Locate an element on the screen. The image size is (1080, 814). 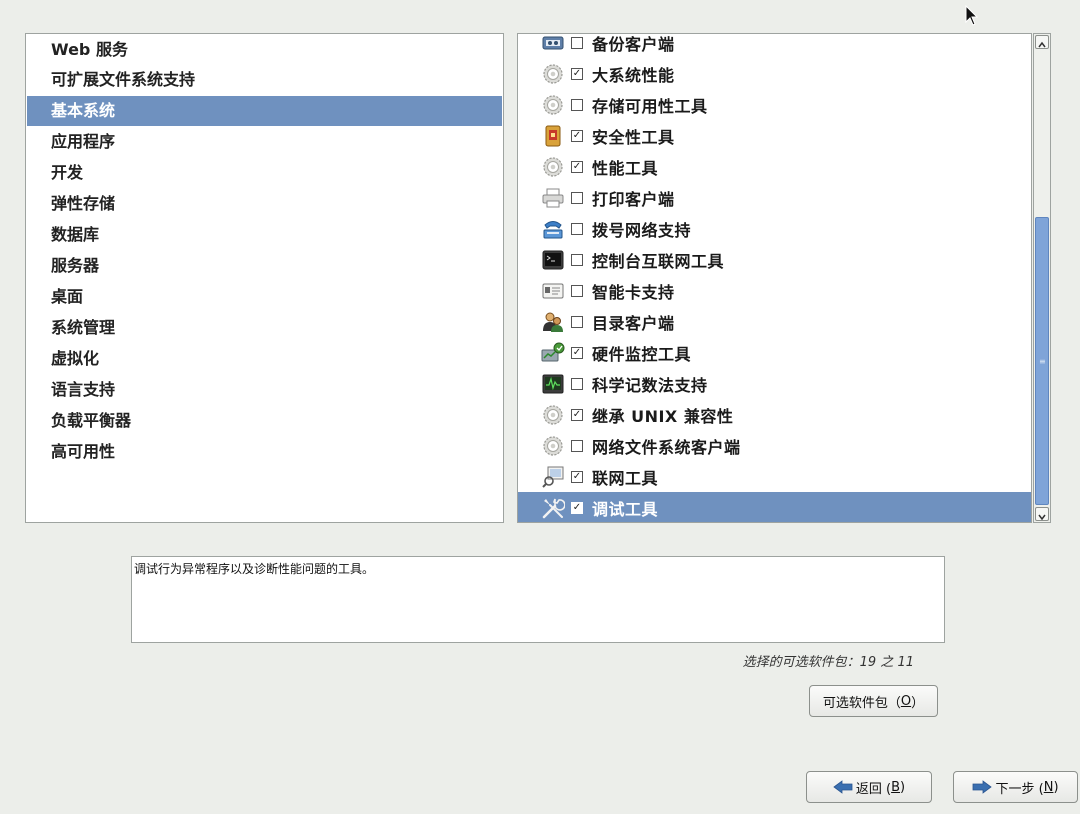
tape-backup-icon is located at coordinates (553, 44).